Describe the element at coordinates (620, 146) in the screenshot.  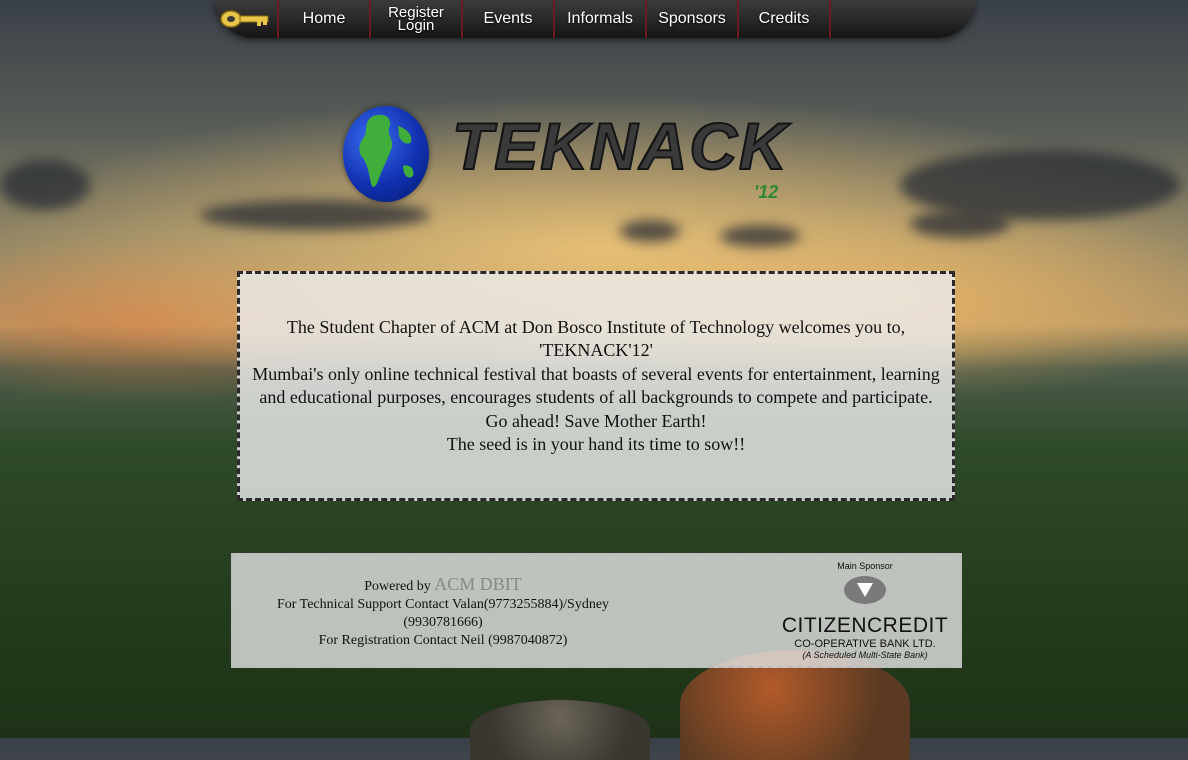
I see `logo-wordmark: TEKNACK` at that location.